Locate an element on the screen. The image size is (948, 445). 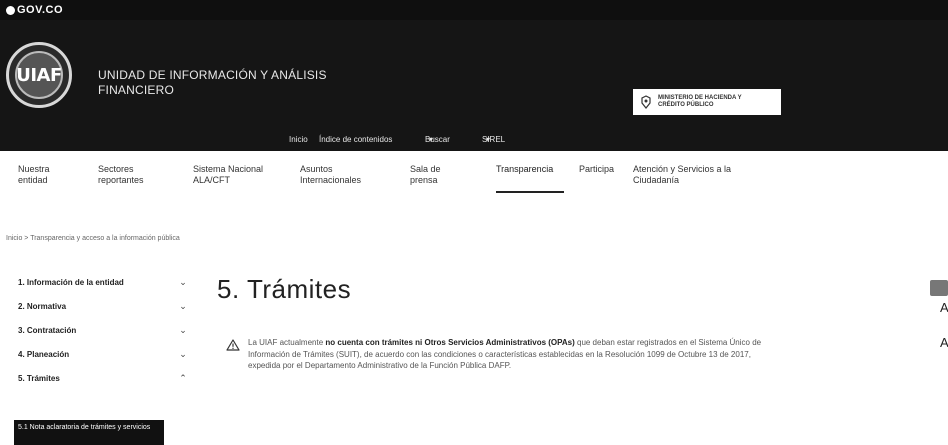
nav-nuestra-entidad: Nuestra entidad is located at coordinates (34, 175).